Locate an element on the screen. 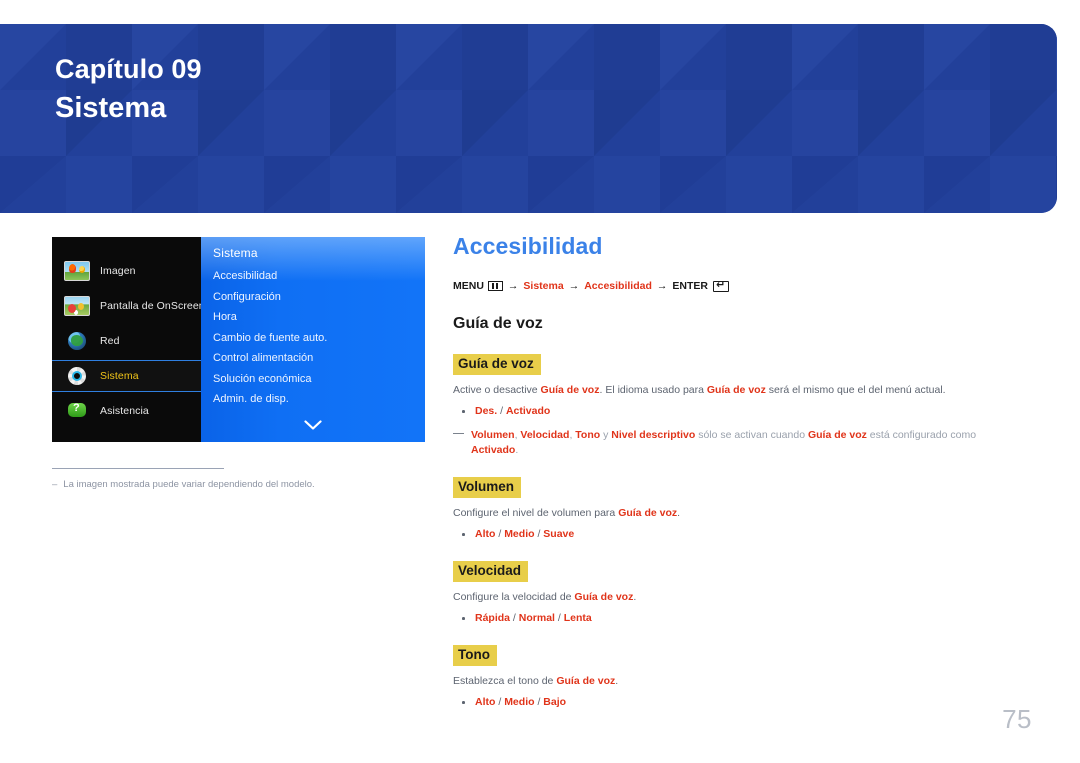 This screenshot has width=1080, height=763. text-run: será el mismo que el del menú actual. is located at coordinates (855, 390).